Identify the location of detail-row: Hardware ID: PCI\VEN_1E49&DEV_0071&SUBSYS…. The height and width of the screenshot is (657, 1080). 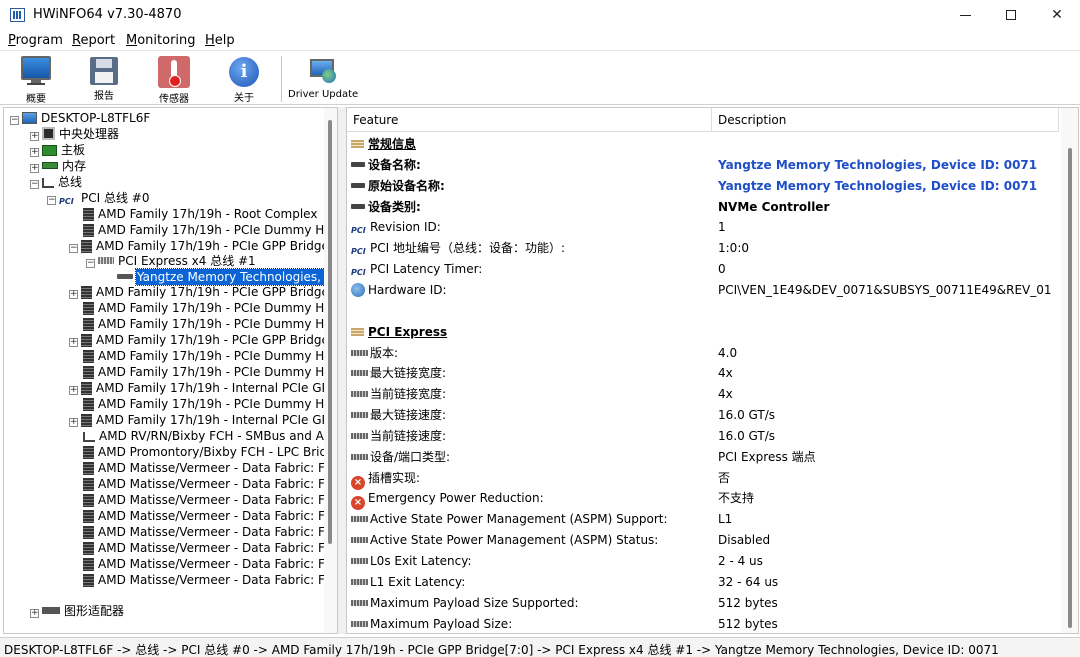
(702, 290).